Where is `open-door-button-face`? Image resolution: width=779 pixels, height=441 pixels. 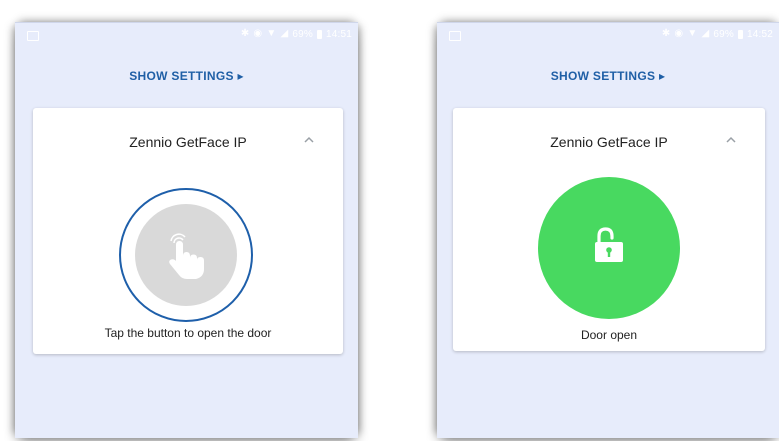 open-door-button-face is located at coordinates (186, 255).